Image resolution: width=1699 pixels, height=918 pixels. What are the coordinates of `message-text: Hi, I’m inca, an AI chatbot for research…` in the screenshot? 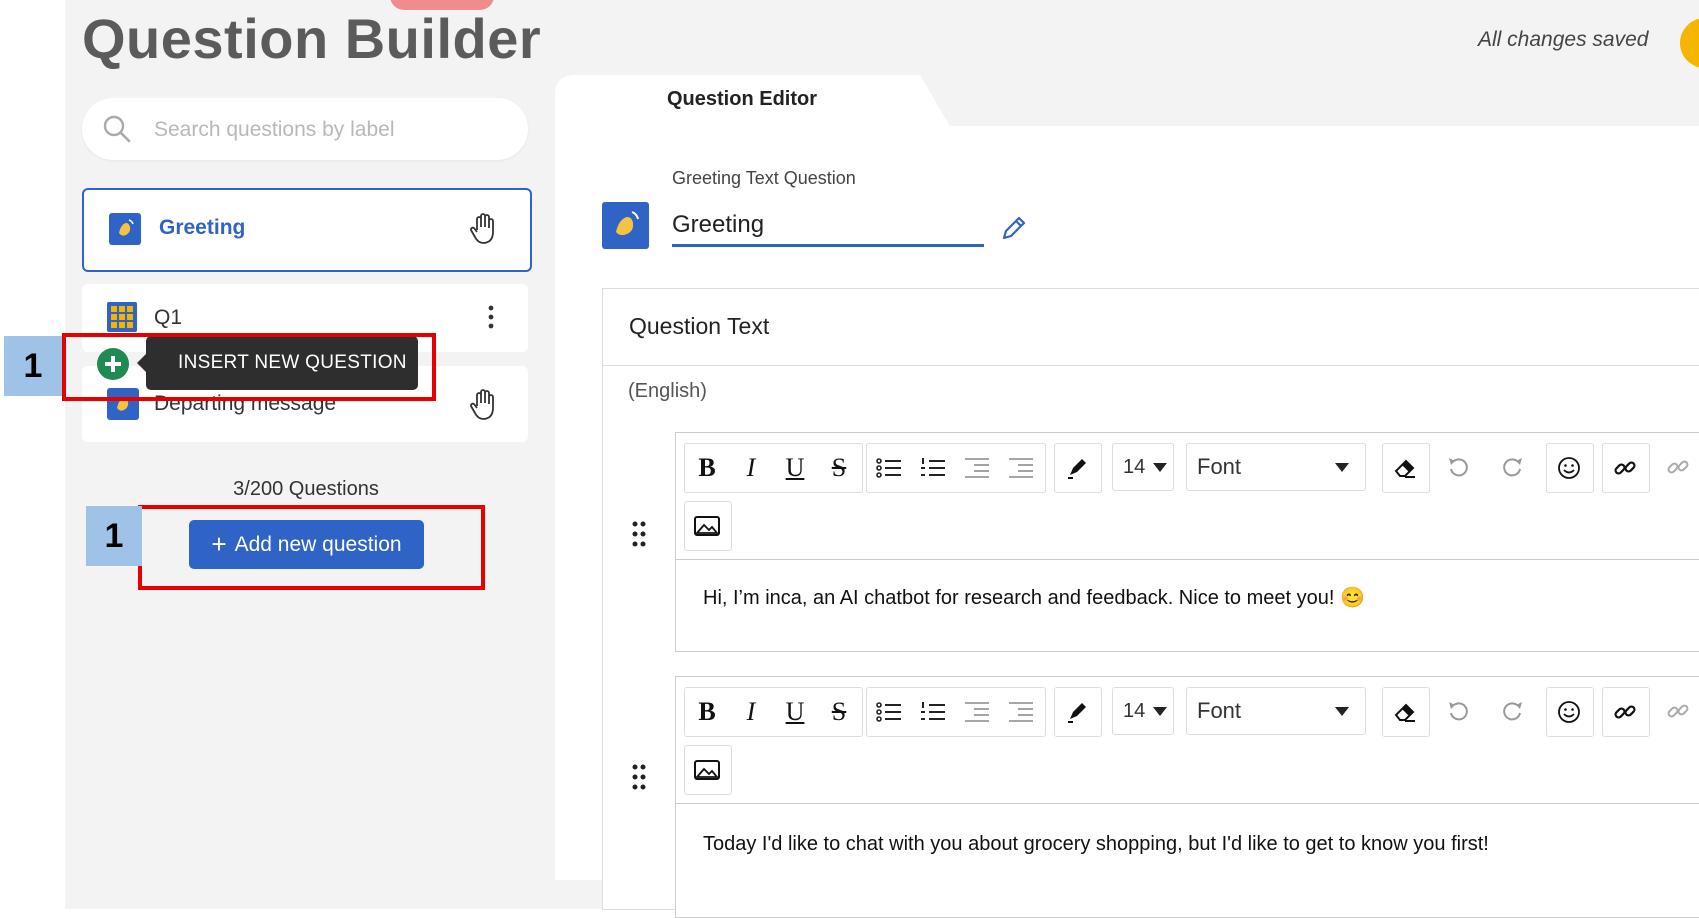 It's located at (1034, 597).